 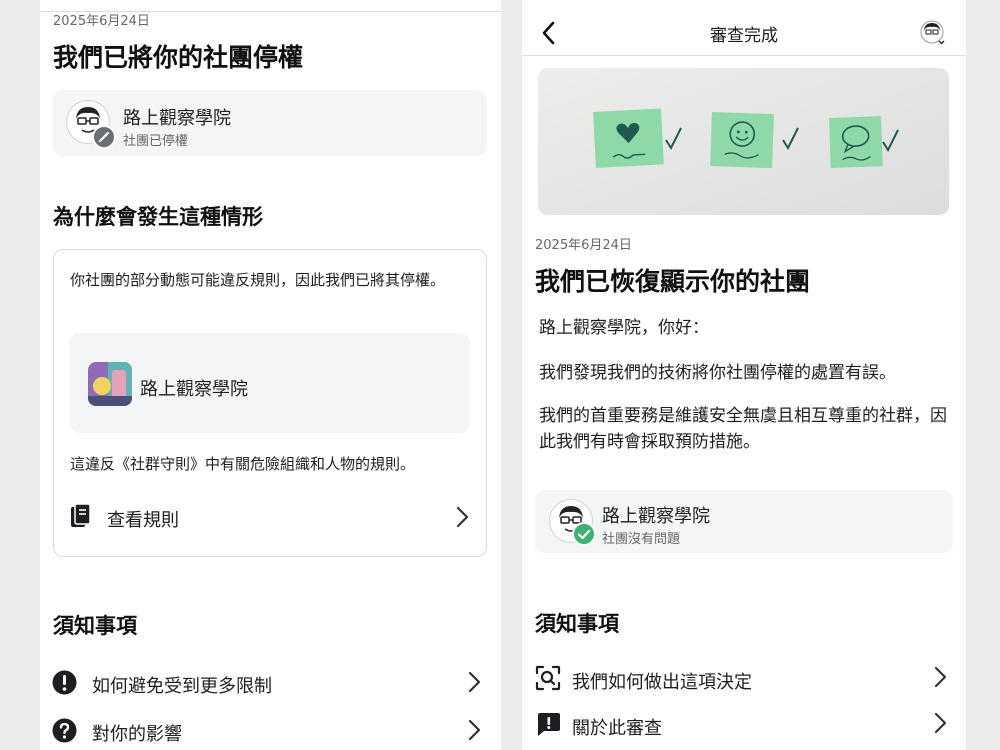 I want to click on avoid-restrictions-item: 如何避免受到更多限制, so click(x=270, y=682).